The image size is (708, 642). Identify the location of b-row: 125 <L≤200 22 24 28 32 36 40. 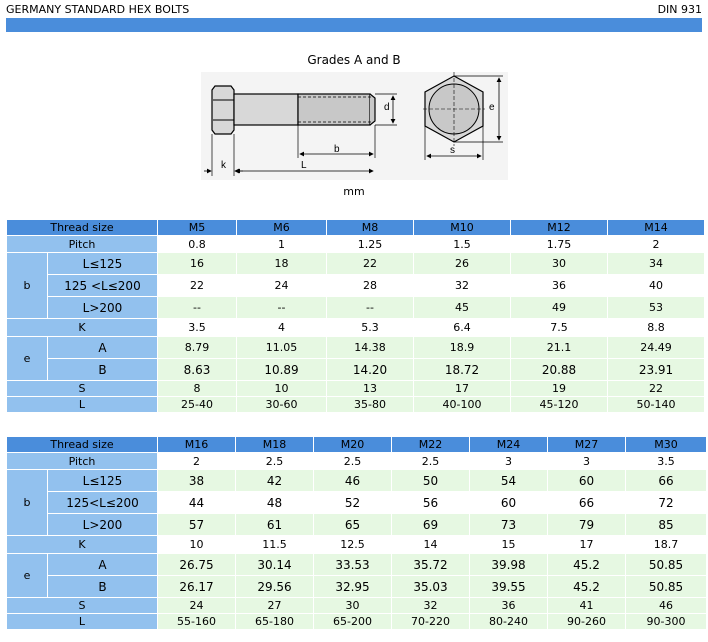
(355, 285).